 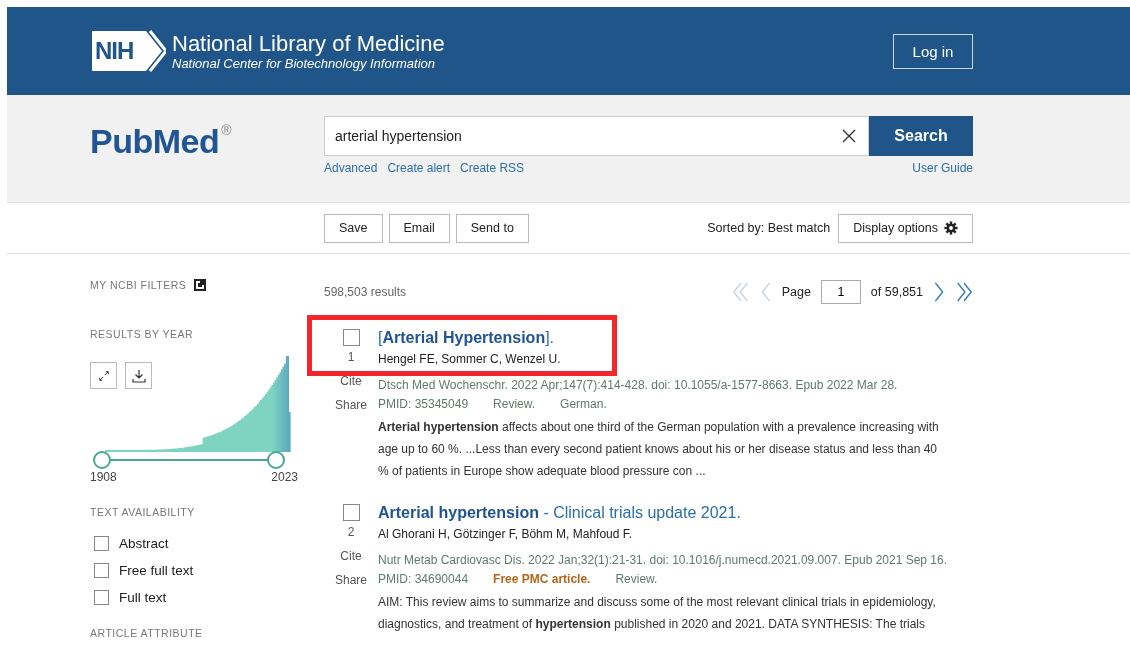 I want to click on search-link: Create alert, so click(x=419, y=168).